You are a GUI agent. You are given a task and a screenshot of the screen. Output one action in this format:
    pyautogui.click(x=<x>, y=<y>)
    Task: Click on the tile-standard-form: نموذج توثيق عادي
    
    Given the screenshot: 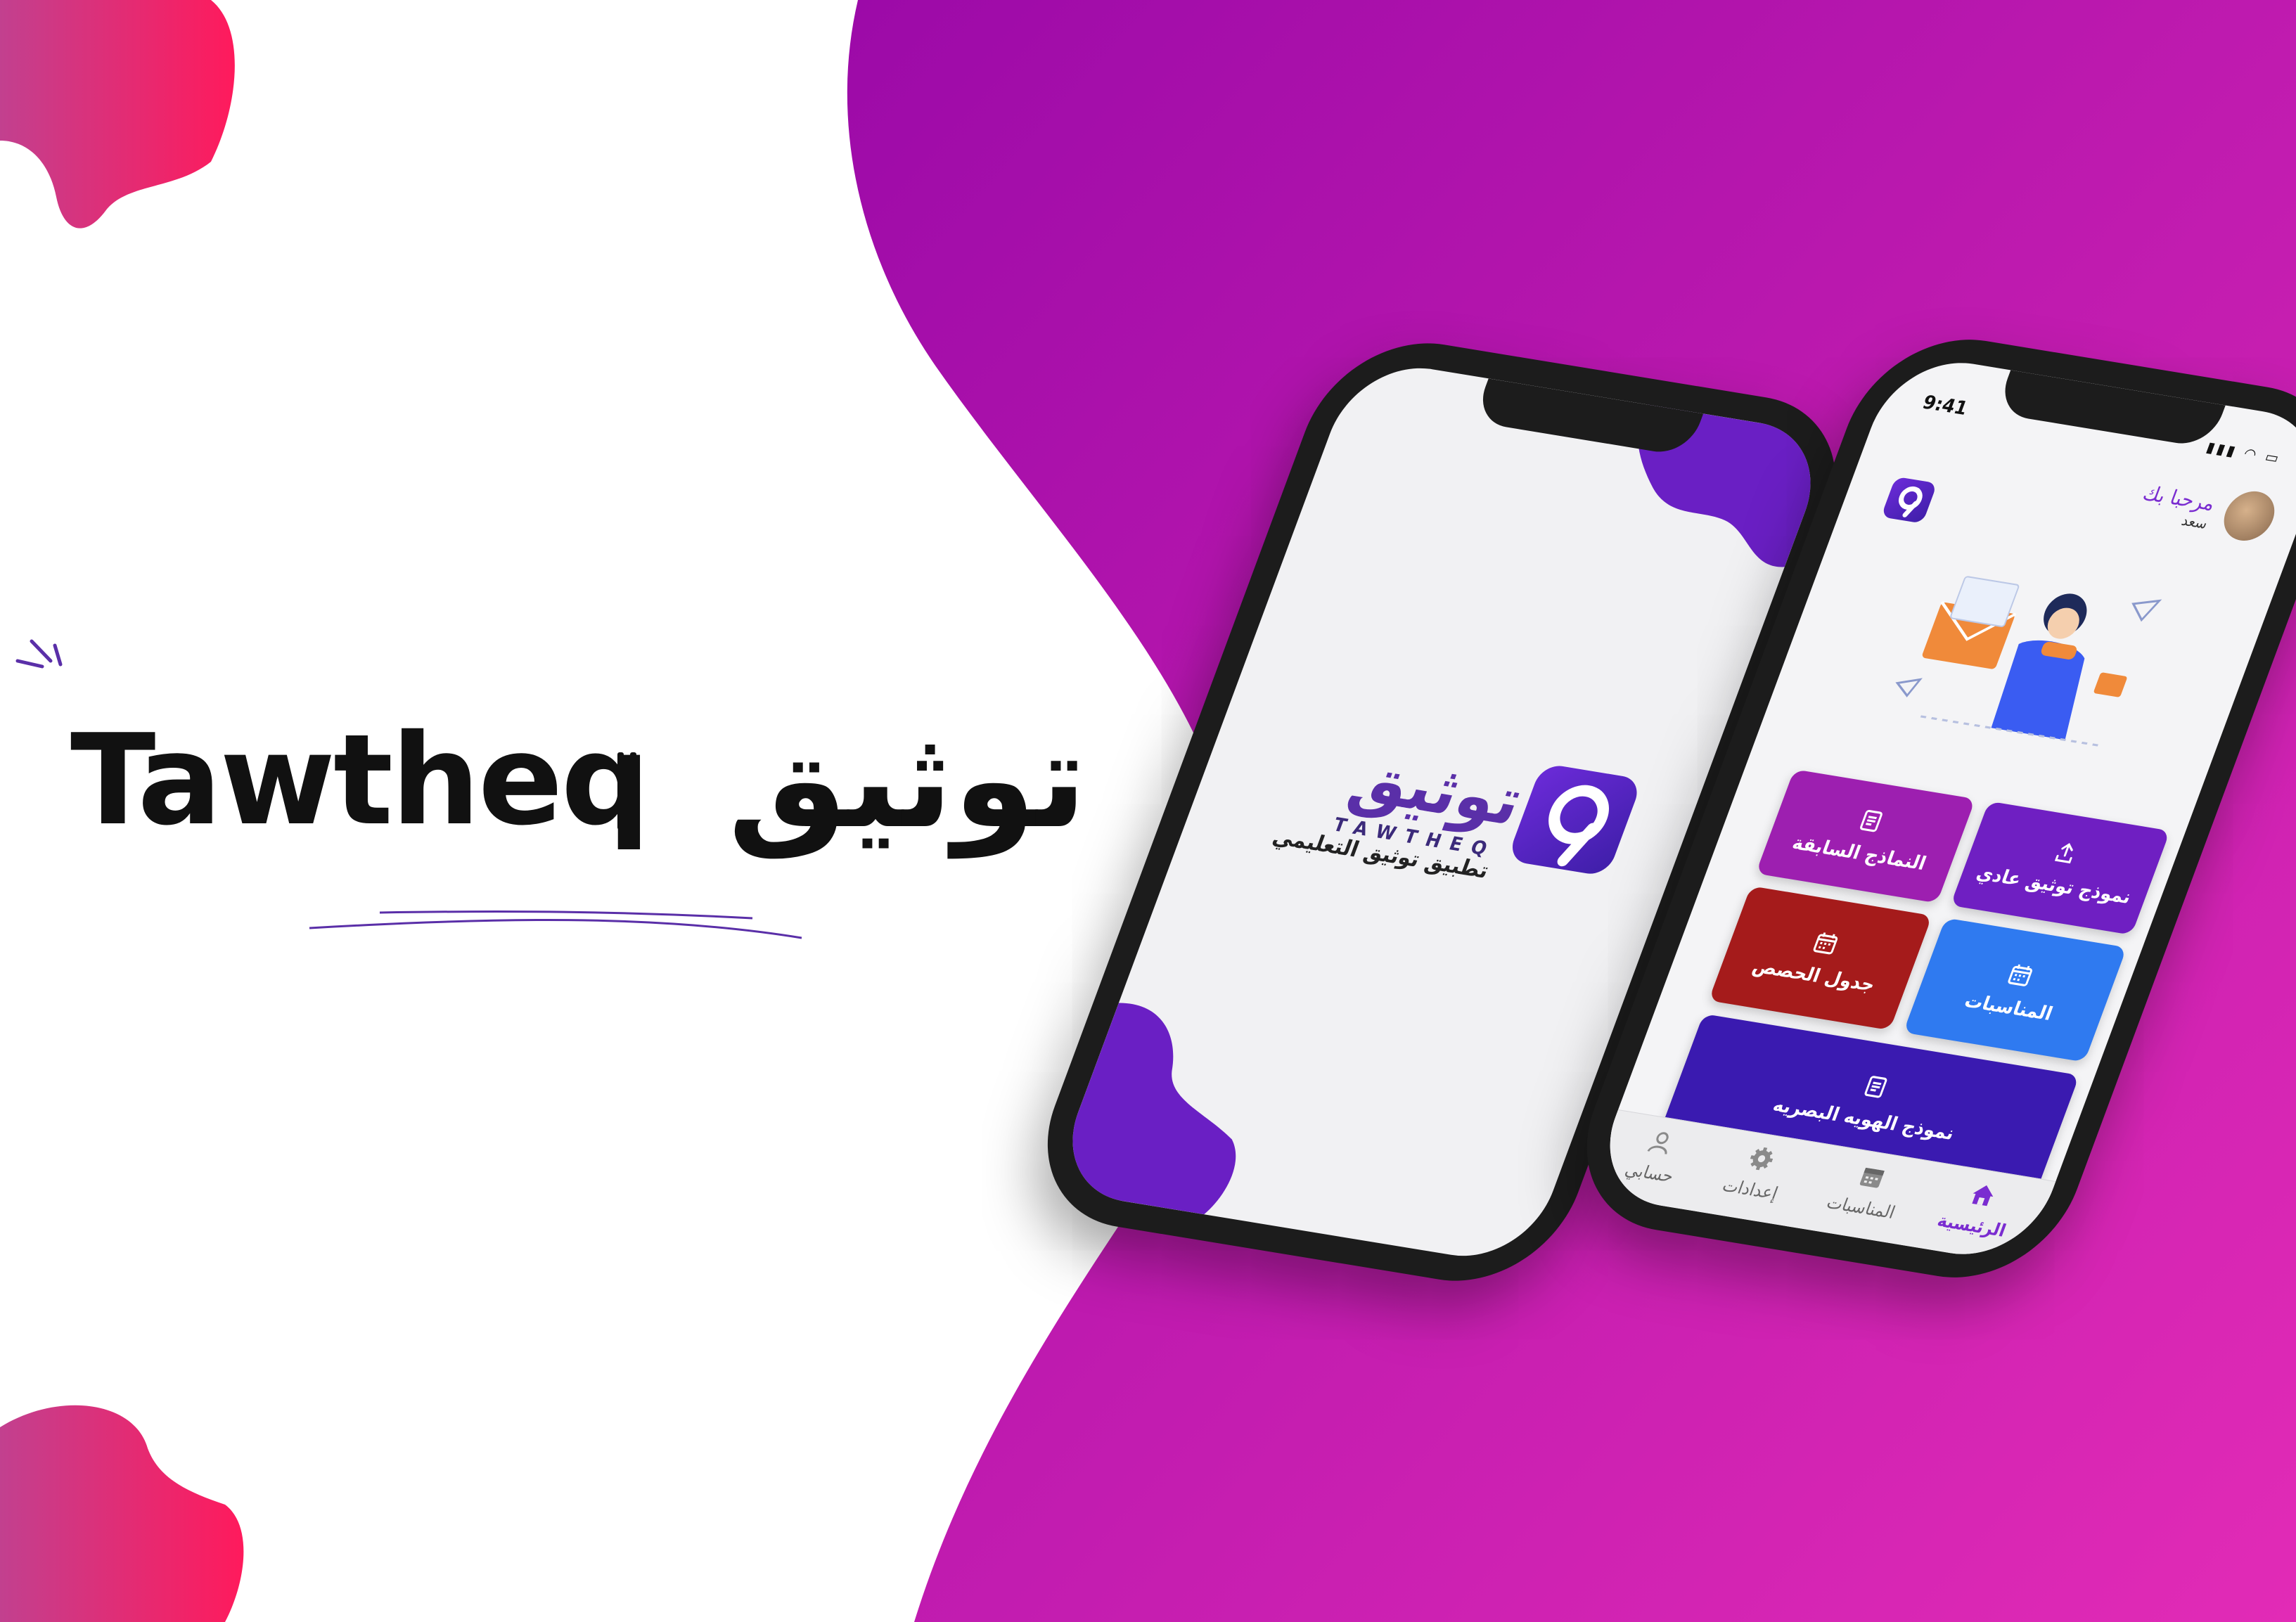 What is the action you would take?
    pyautogui.click(x=2060, y=868)
    